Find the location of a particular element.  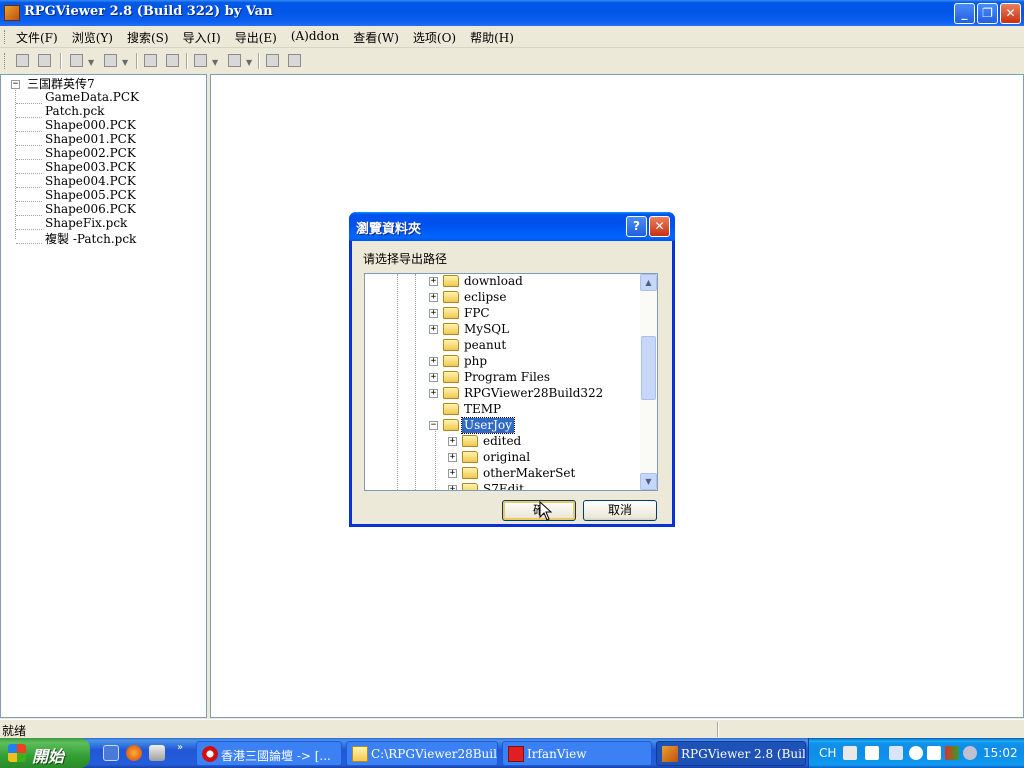

task-irfanview: IrfanView is located at coordinates (577, 753).